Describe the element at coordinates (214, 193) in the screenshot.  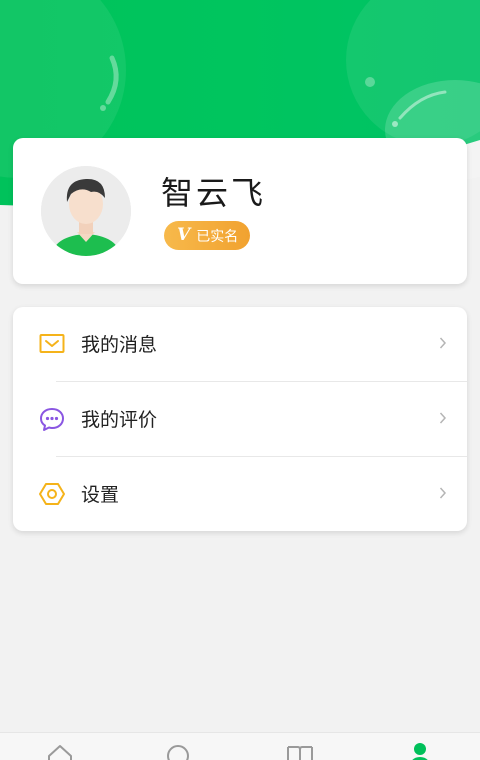
I see `user-name: 智云飞` at that location.